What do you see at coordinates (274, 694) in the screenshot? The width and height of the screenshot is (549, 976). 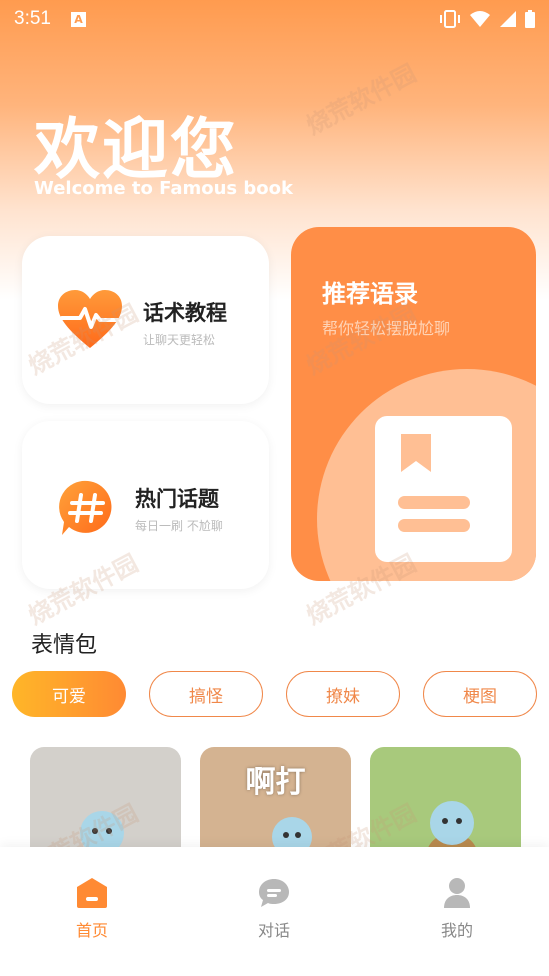 I see `category-chips: 可爱 搞怪 撩妹 梗图` at bounding box center [274, 694].